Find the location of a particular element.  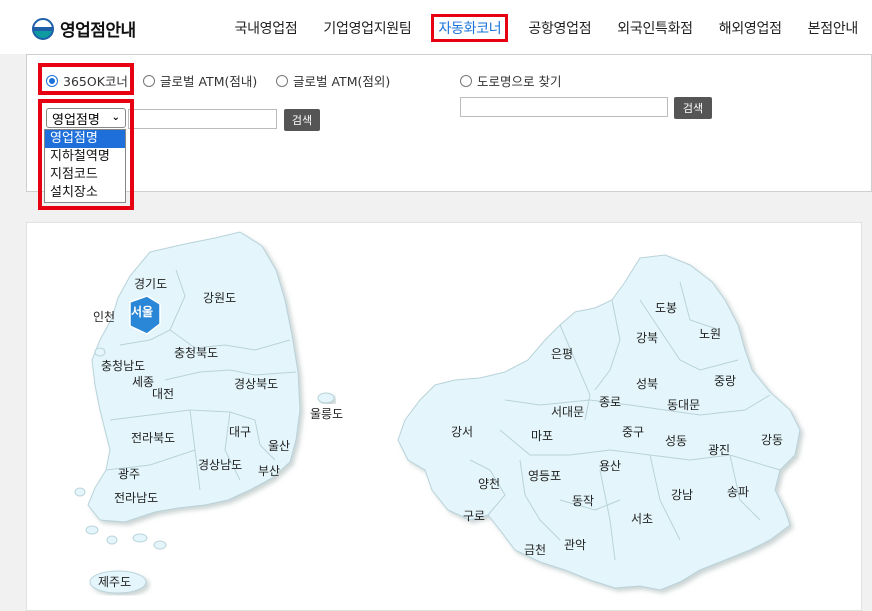

district-label: 송파 is located at coordinates (738, 492).